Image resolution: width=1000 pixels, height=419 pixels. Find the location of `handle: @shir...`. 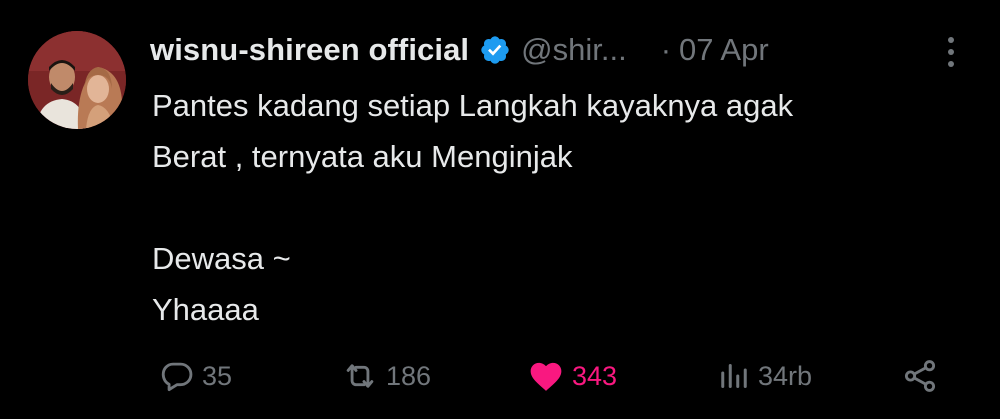

handle: @shir... is located at coordinates (574, 50).